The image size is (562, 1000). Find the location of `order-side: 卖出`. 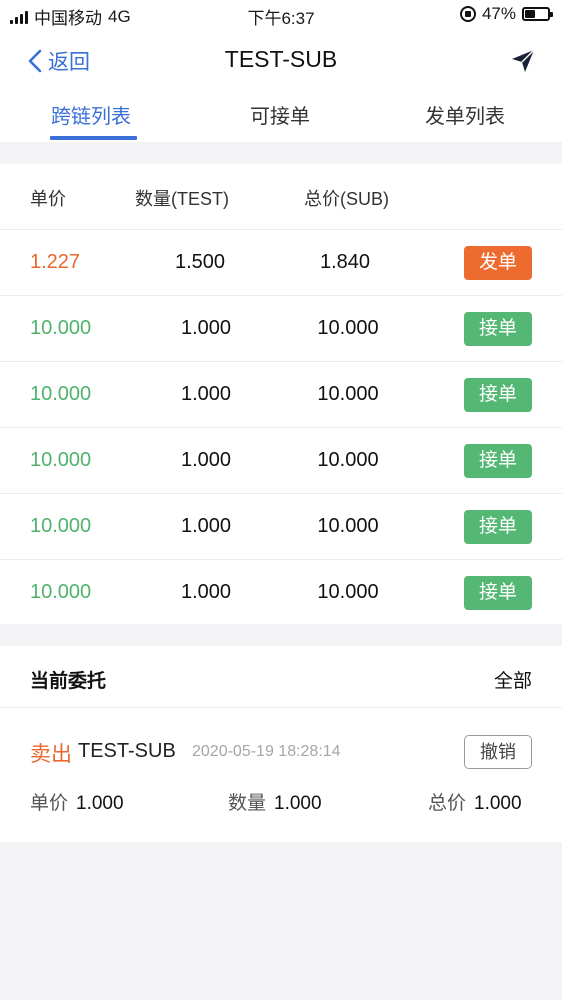

order-side: 卖出 is located at coordinates (51, 754).